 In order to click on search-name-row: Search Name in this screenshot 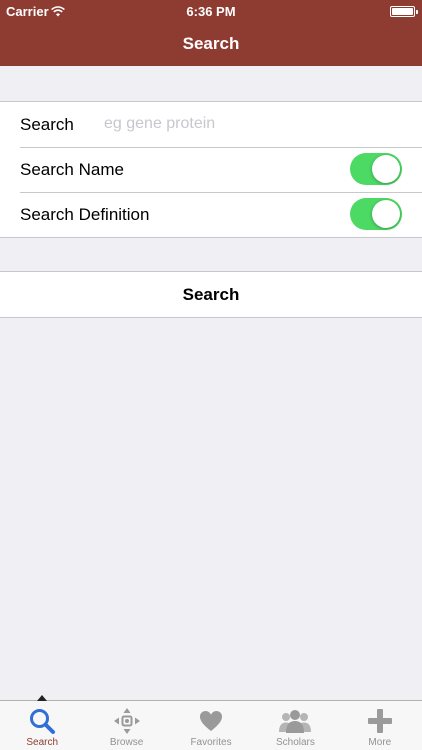, I will do `click(211, 169)`.